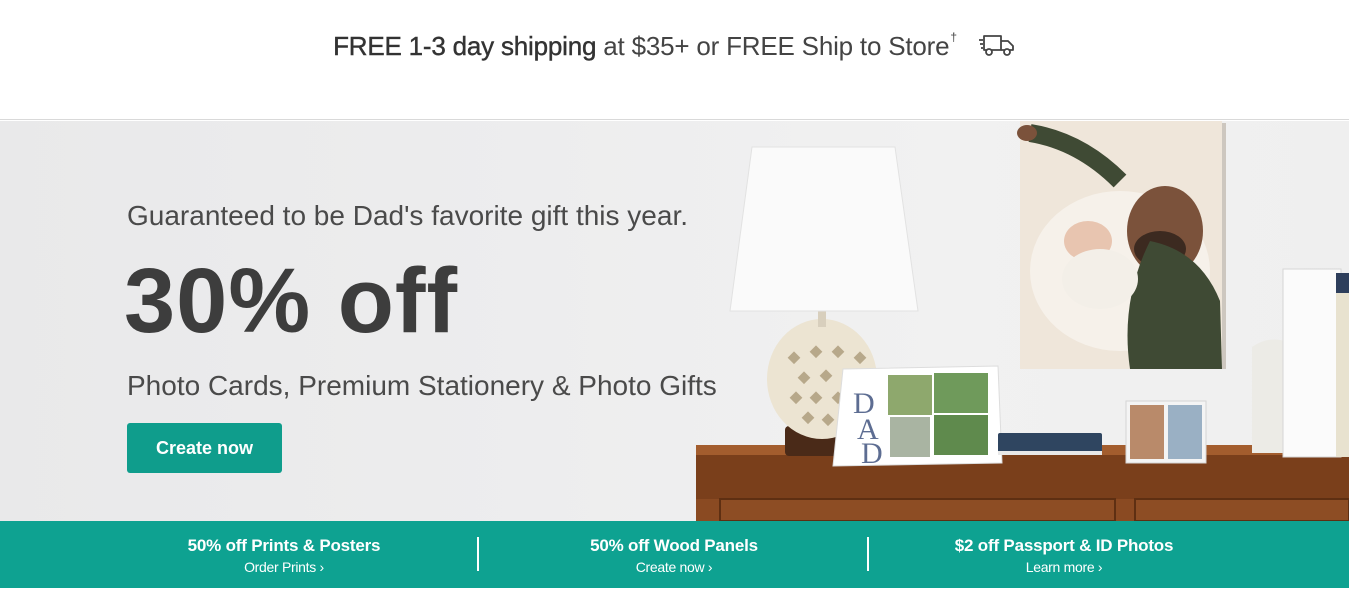  I want to click on promo-wood-panels: 50% off Wood Panels Create now ›, so click(674, 554).